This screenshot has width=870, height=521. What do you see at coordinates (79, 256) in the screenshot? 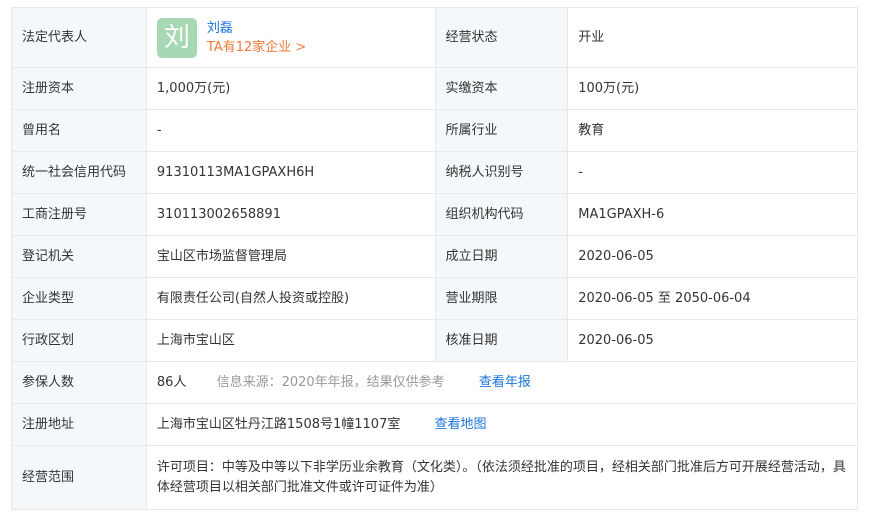
I see `authority-label: 登记机关` at bounding box center [79, 256].